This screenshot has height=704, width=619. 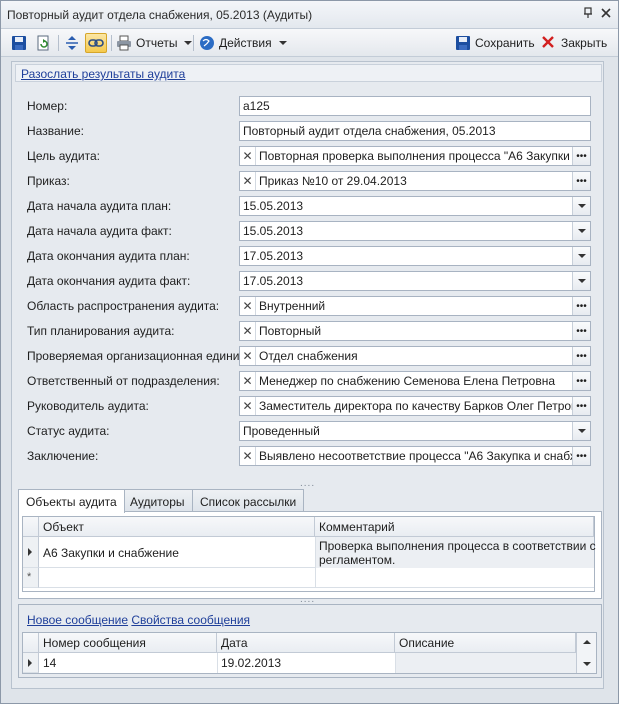 I want to click on field-label: Заключение:, so click(x=63, y=456).